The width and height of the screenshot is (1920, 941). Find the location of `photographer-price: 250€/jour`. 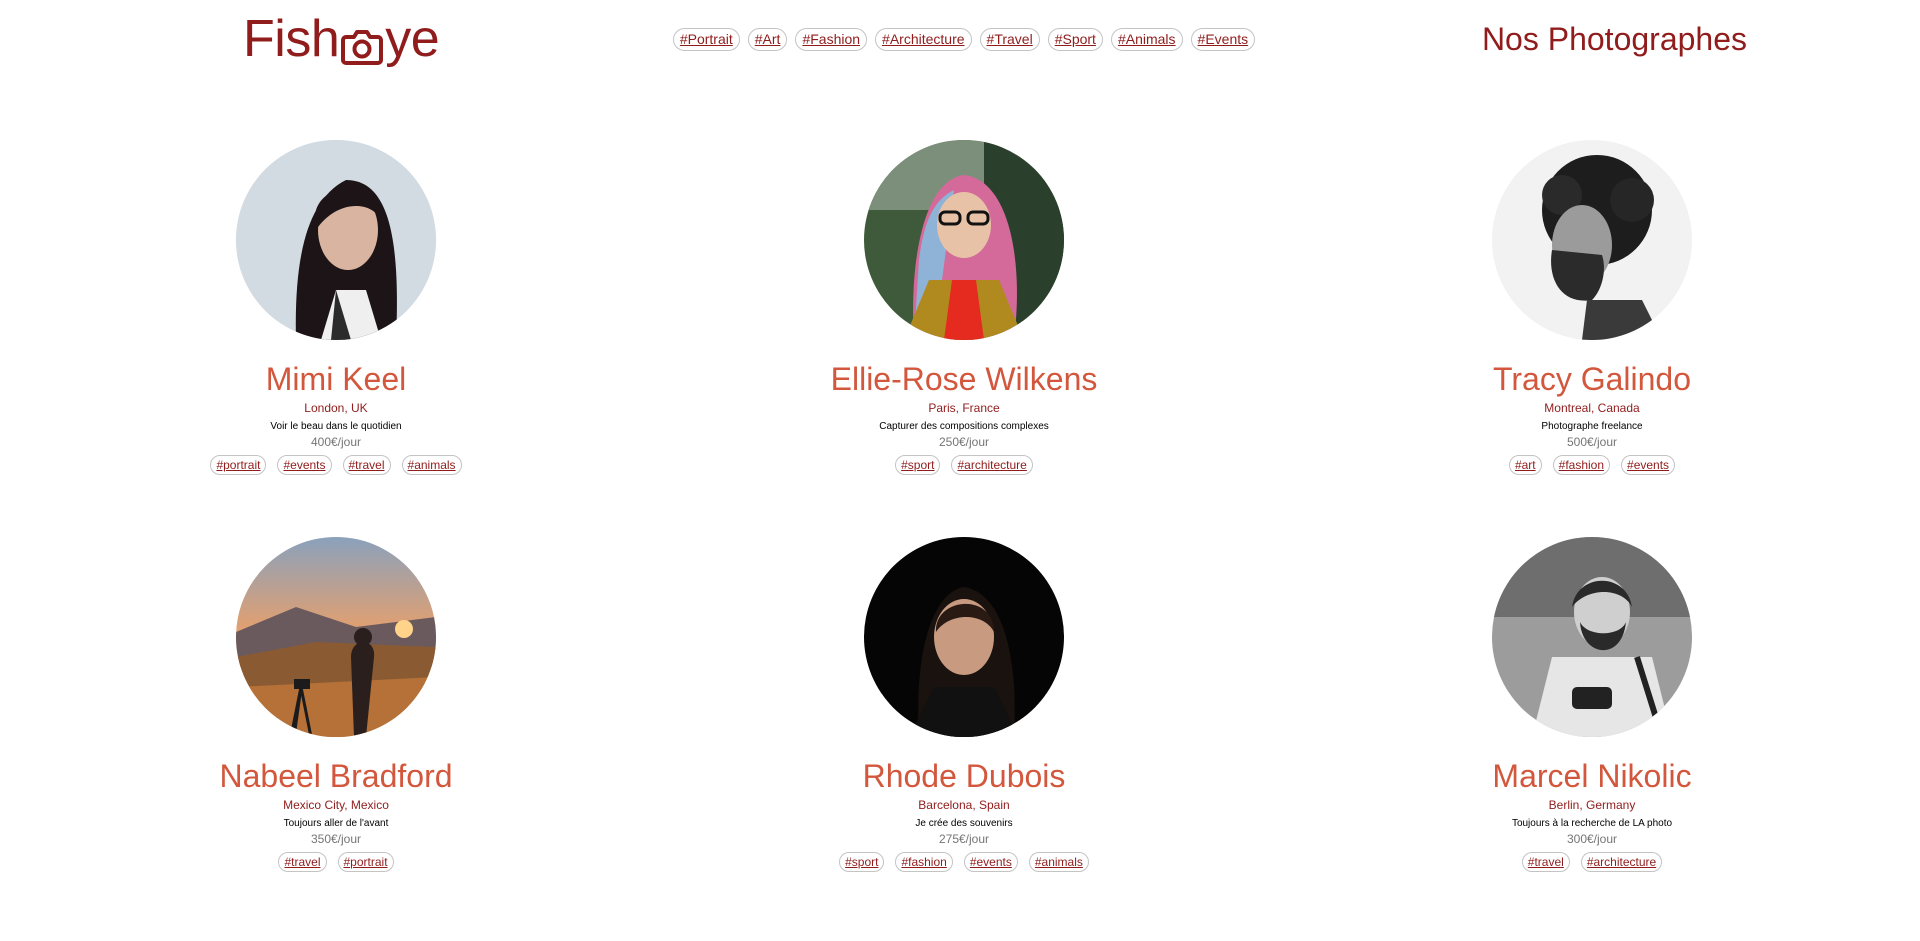

photographer-price: 250€/jour is located at coordinates (964, 442).